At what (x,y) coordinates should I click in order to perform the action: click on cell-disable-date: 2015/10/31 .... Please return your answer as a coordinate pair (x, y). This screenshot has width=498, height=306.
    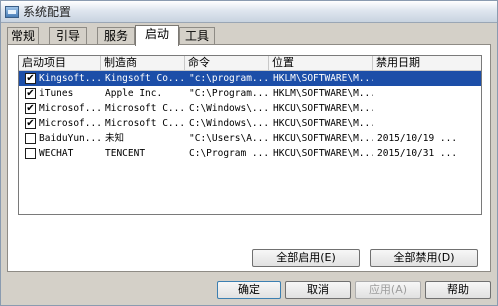
    Looking at the image, I should click on (417, 153).